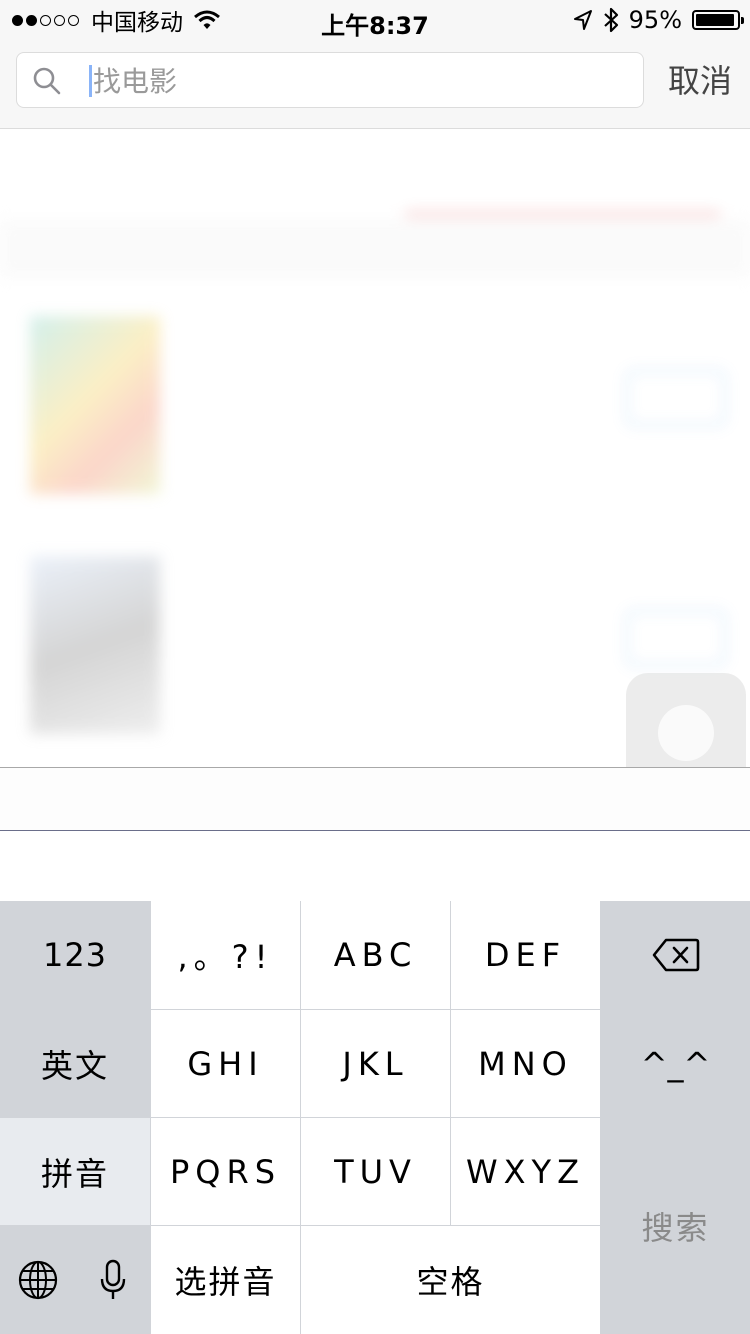 This screenshot has width=750, height=1334. I want to click on key-label: 空格, so click(450, 1282).